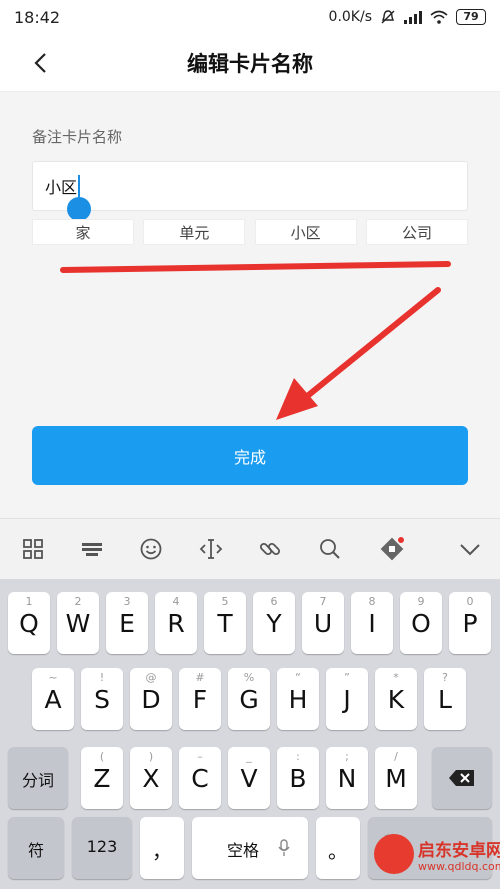 The height and width of the screenshot is (889, 500). What do you see at coordinates (249, 677) in the screenshot?
I see `key-hint: %` at bounding box center [249, 677].